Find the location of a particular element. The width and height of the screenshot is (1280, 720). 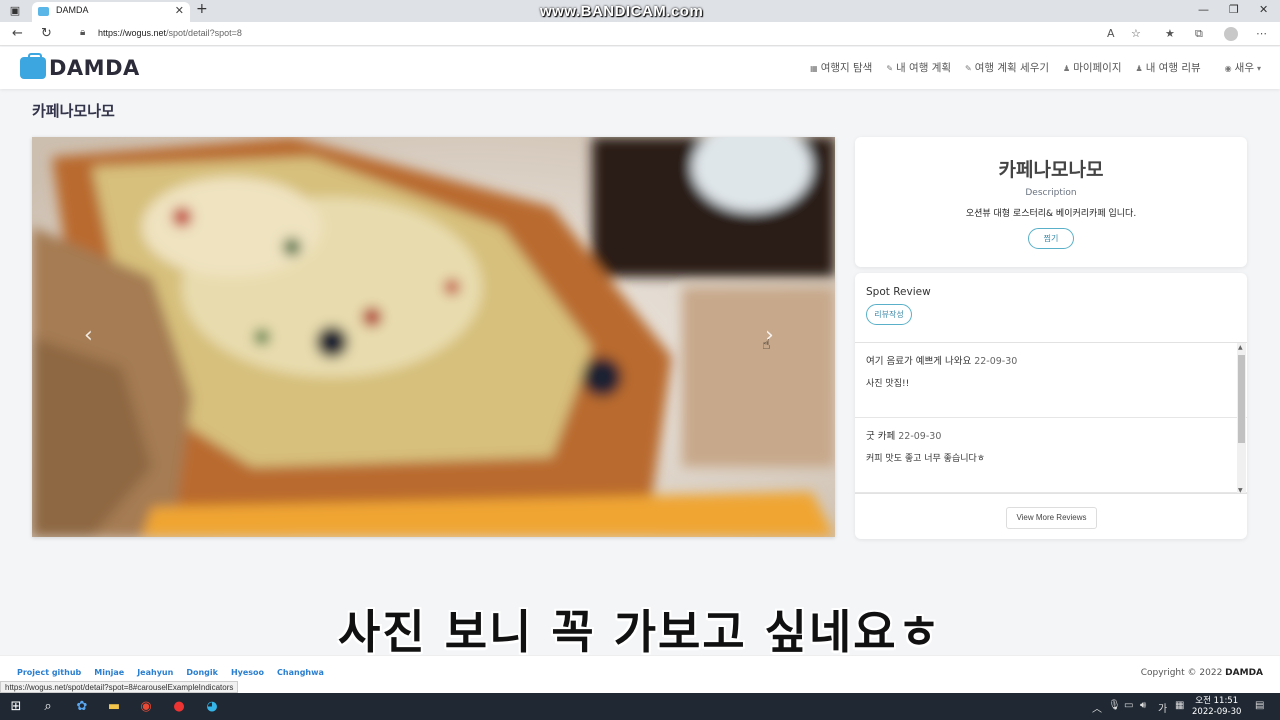

maximize-icon: ❐ is located at coordinates (1234, 9).